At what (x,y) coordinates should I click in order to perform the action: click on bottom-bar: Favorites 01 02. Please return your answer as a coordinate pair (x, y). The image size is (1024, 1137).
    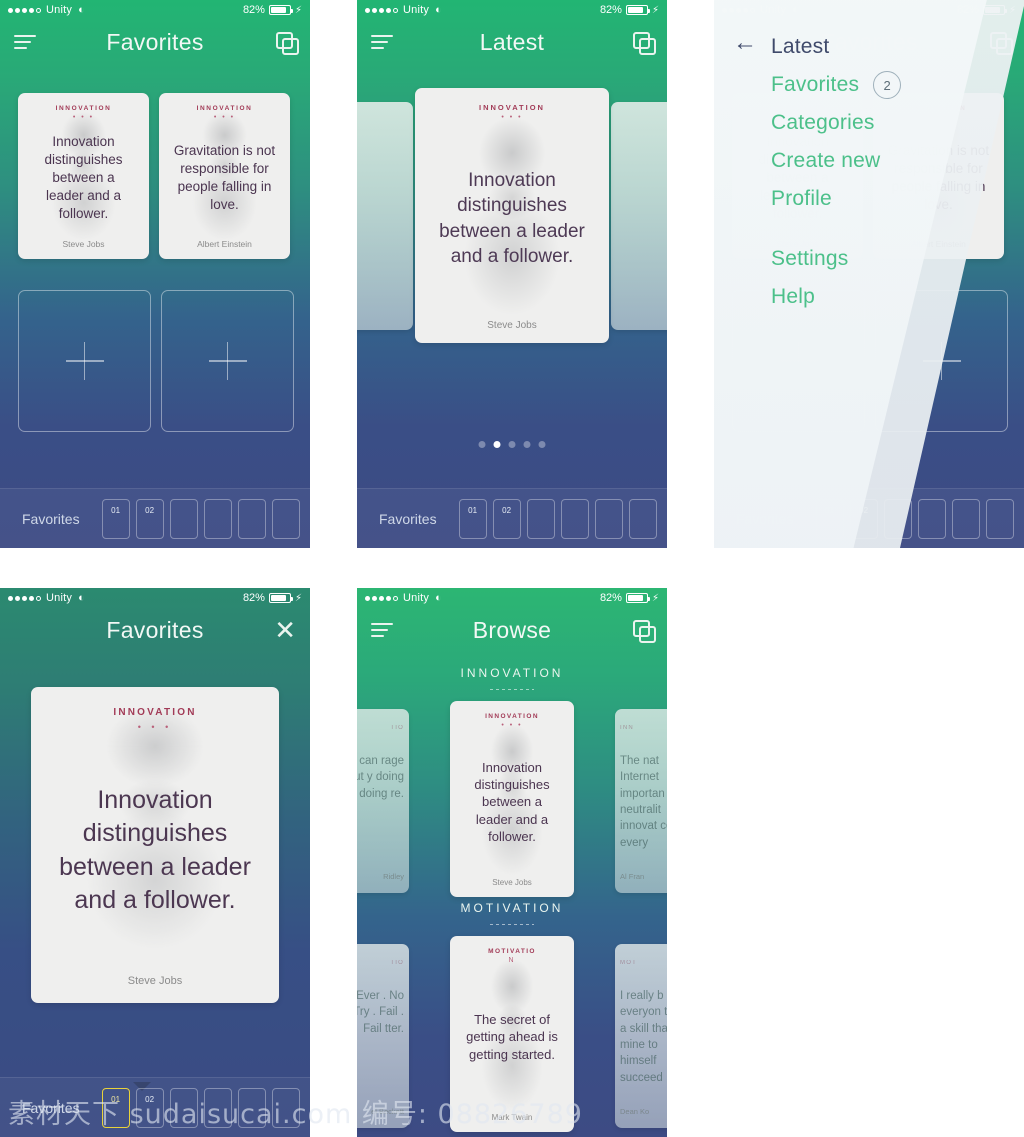
    Looking at the image, I should click on (512, 518).